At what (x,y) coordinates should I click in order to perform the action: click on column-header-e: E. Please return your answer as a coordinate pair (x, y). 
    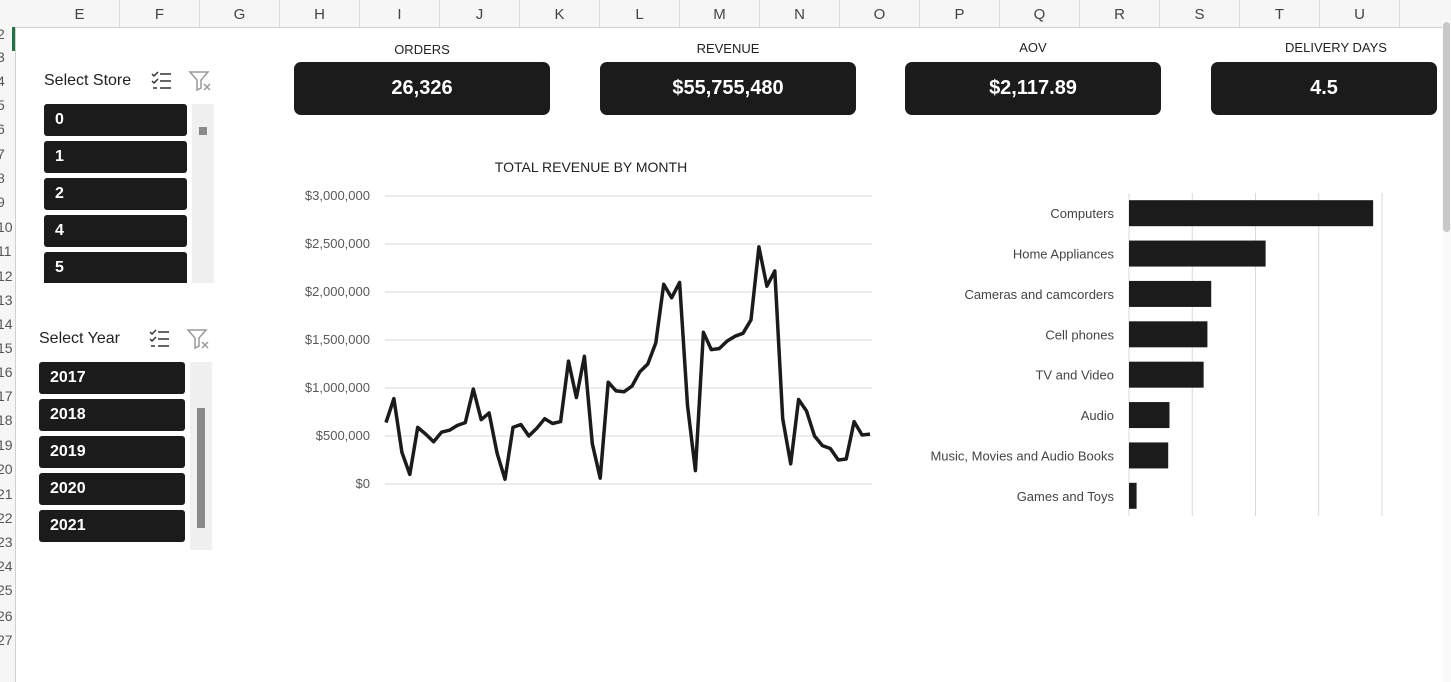
    Looking at the image, I should click on (80, 13).